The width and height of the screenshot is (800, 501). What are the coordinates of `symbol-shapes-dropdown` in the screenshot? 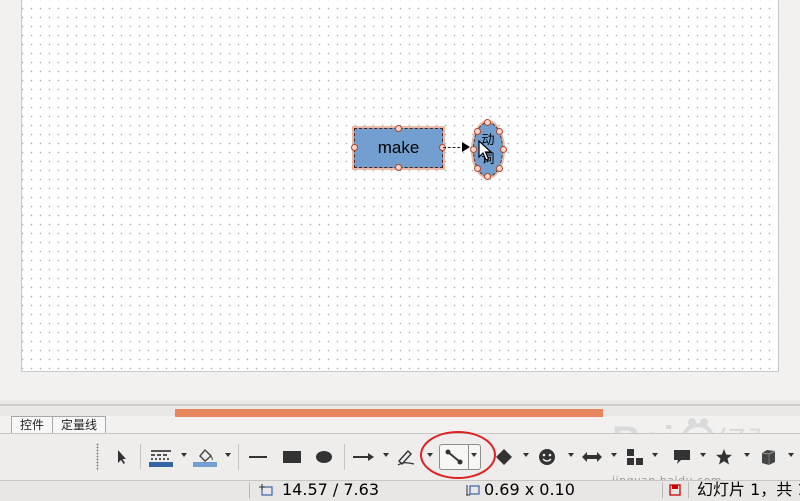 It's located at (571, 455).